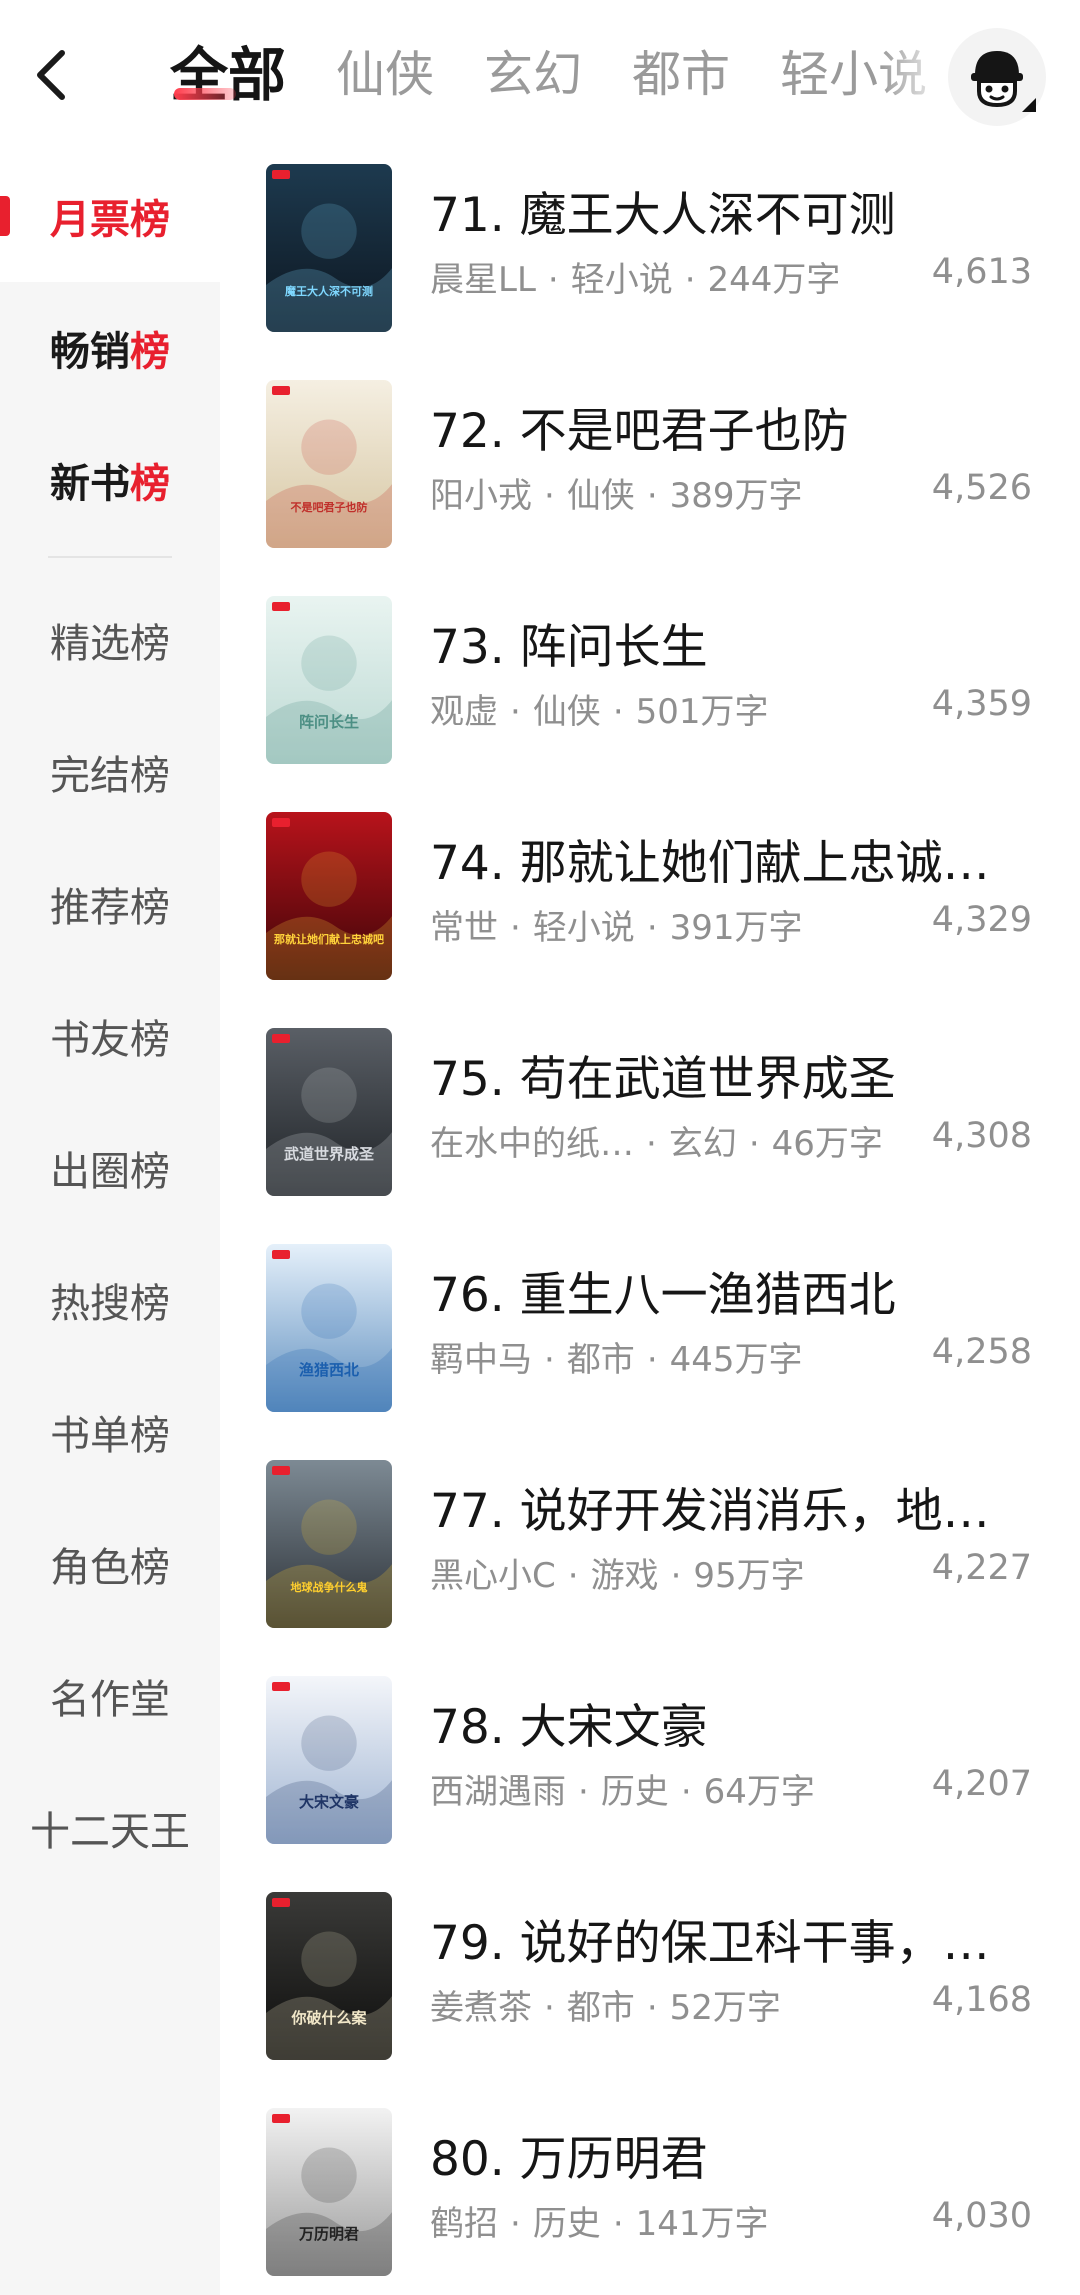 The height and width of the screenshot is (2295, 1080). I want to click on sidebar-item-bestseller: 畅销榜, so click(110, 348).